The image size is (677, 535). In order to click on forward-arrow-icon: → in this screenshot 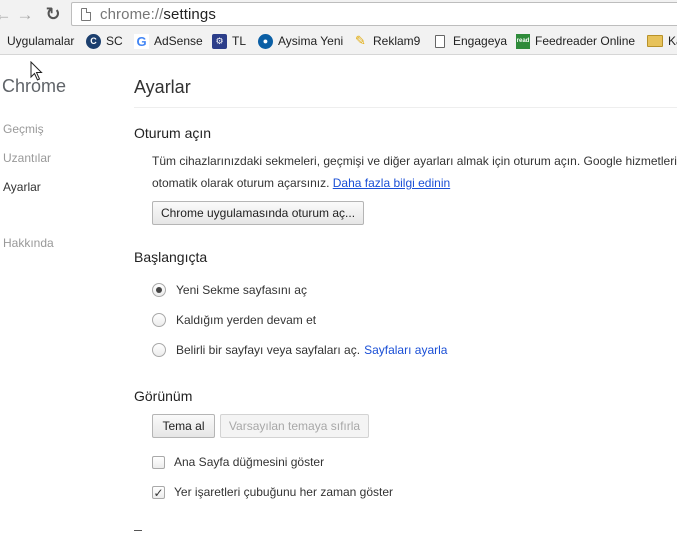, I will do `click(25, 14)`.